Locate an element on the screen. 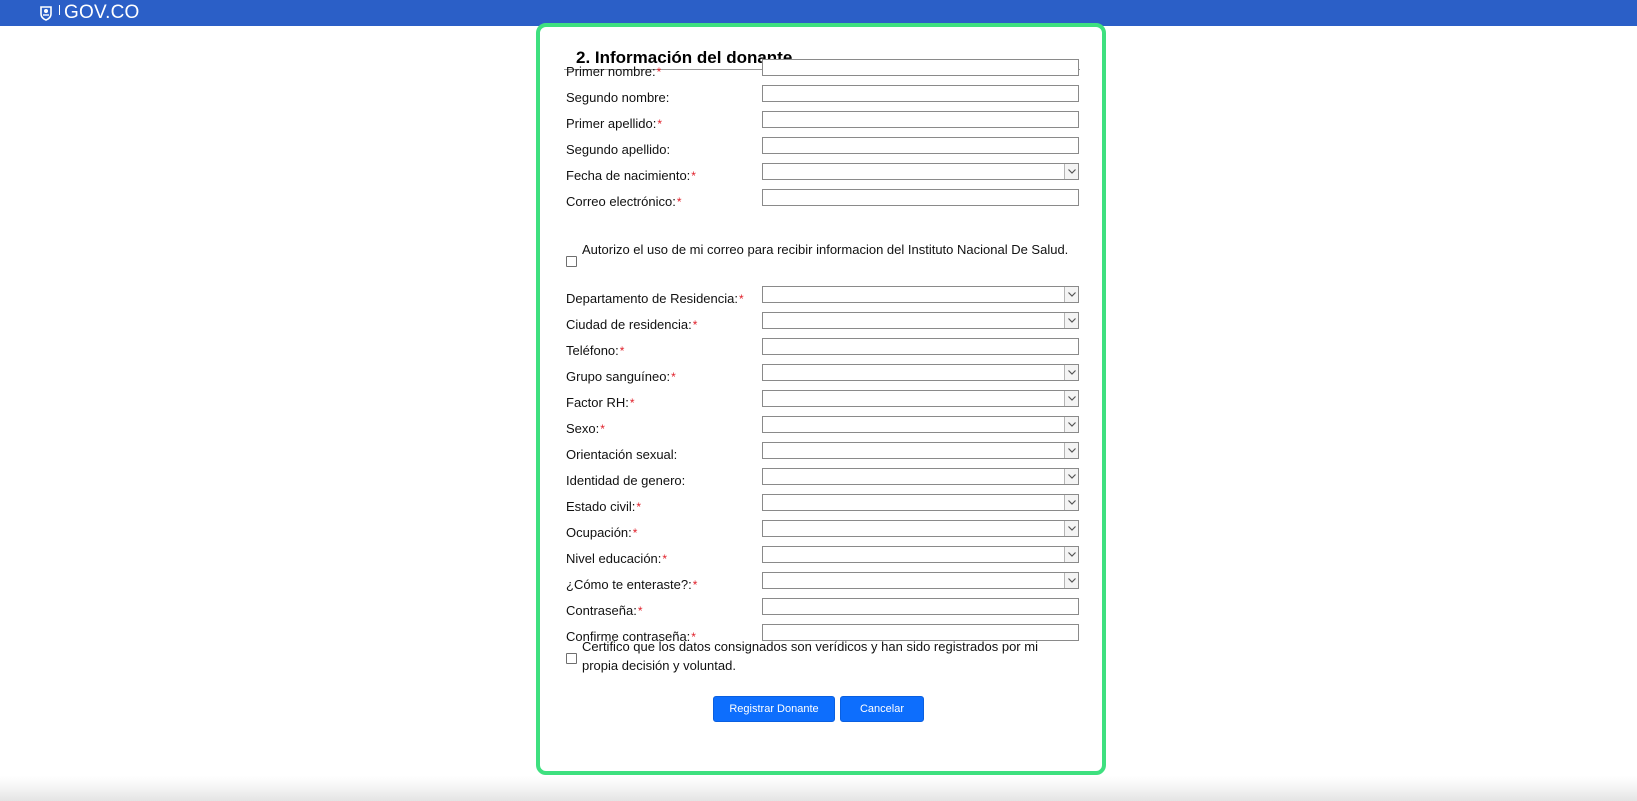 This screenshot has width=1637, height=801. segundo-apellido-label: Segundo apellido: is located at coordinates (618, 149).